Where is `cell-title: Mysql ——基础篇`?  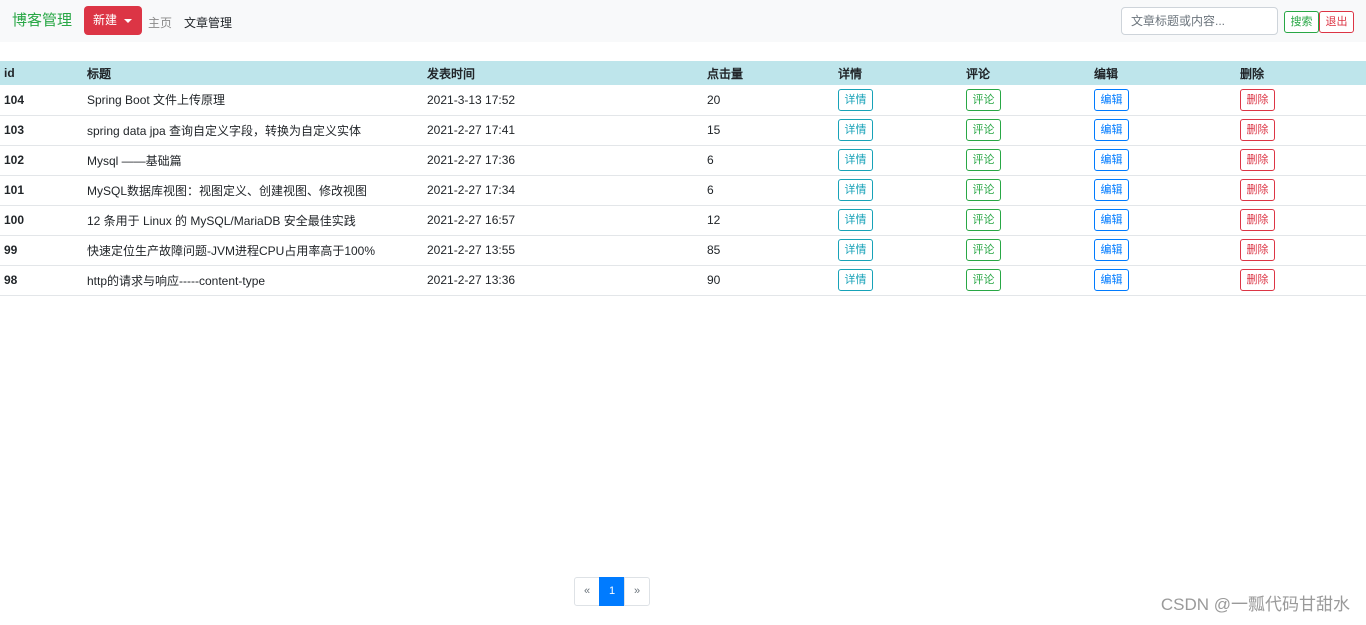 cell-title: Mysql ——基础篇 is located at coordinates (134, 160).